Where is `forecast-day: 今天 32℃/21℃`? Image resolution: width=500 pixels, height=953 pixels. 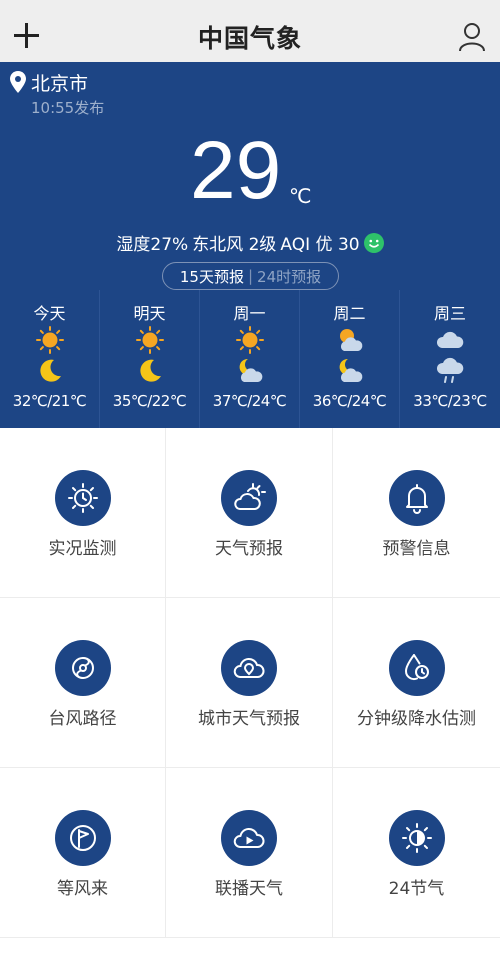 forecast-day: 今天 32℃/21℃ is located at coordinates (50, 359).